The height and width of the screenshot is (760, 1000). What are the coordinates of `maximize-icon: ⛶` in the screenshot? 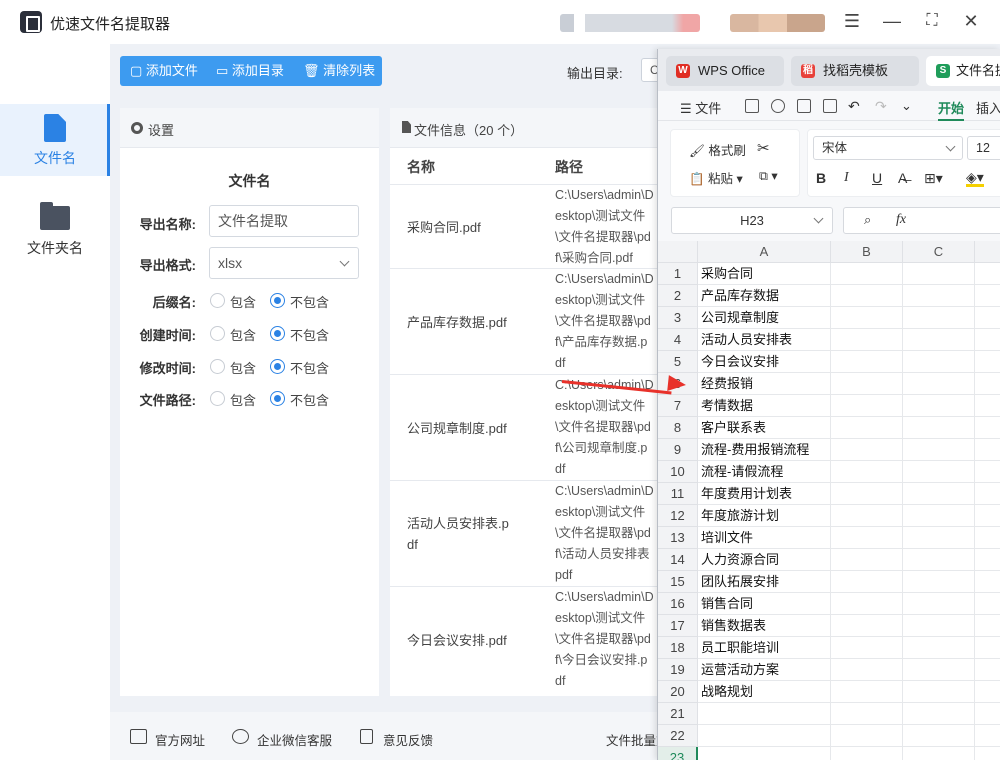 It's located at (932, 22).